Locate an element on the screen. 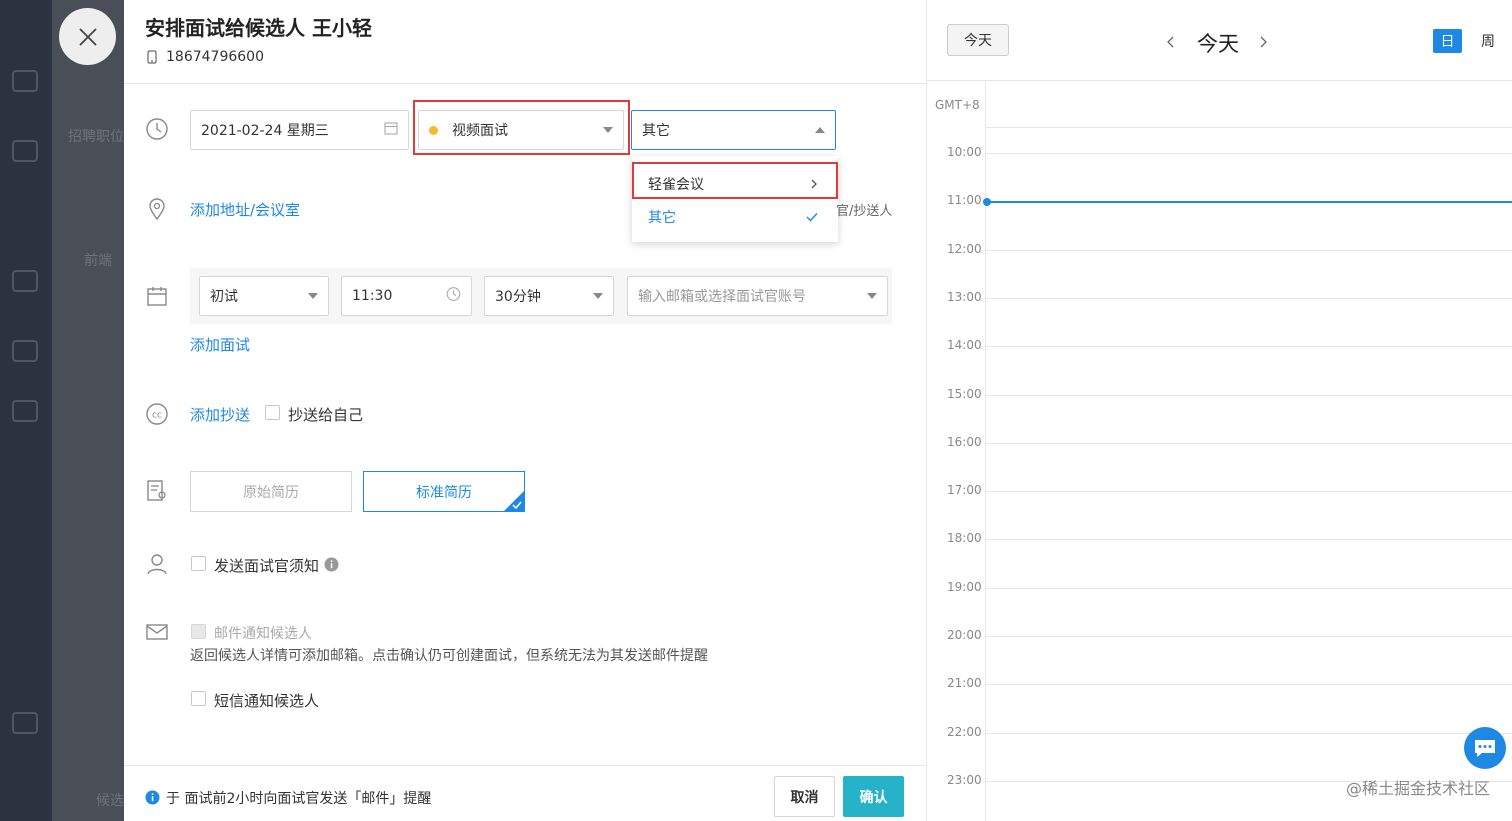 The height and width of the screenshot is (821, 1512). chevron-up-icon is located at coordinates (820, 130).